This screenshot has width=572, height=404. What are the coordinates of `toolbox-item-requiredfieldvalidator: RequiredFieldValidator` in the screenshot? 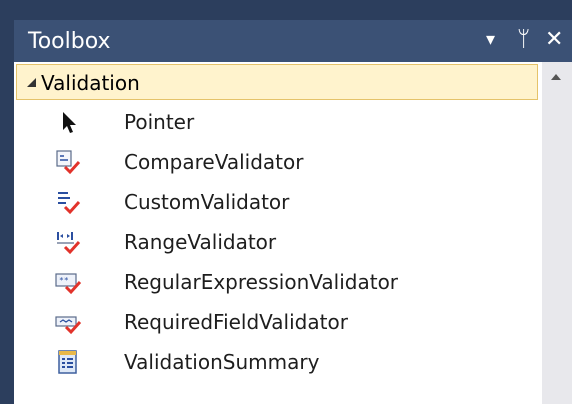 It's located at (294, 322).